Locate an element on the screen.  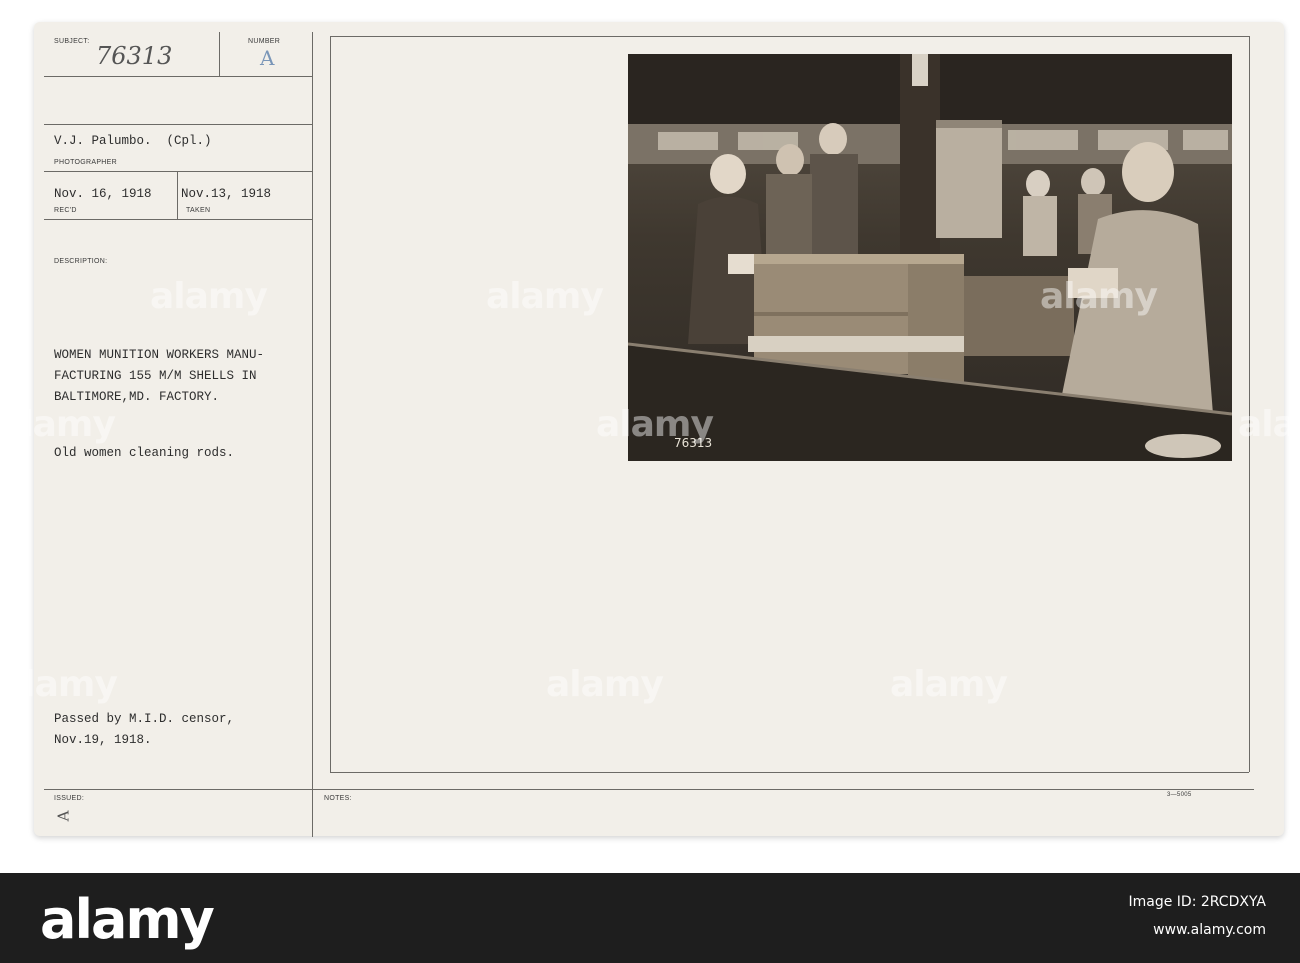
subject-number-divider is located at coordinates (219, 54).